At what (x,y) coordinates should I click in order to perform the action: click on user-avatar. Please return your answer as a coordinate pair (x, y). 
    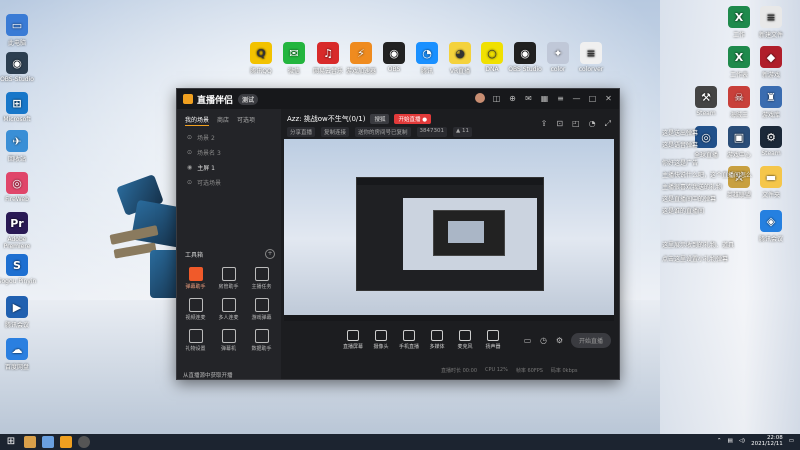
    Looking at the image, I should click on (480, 98).